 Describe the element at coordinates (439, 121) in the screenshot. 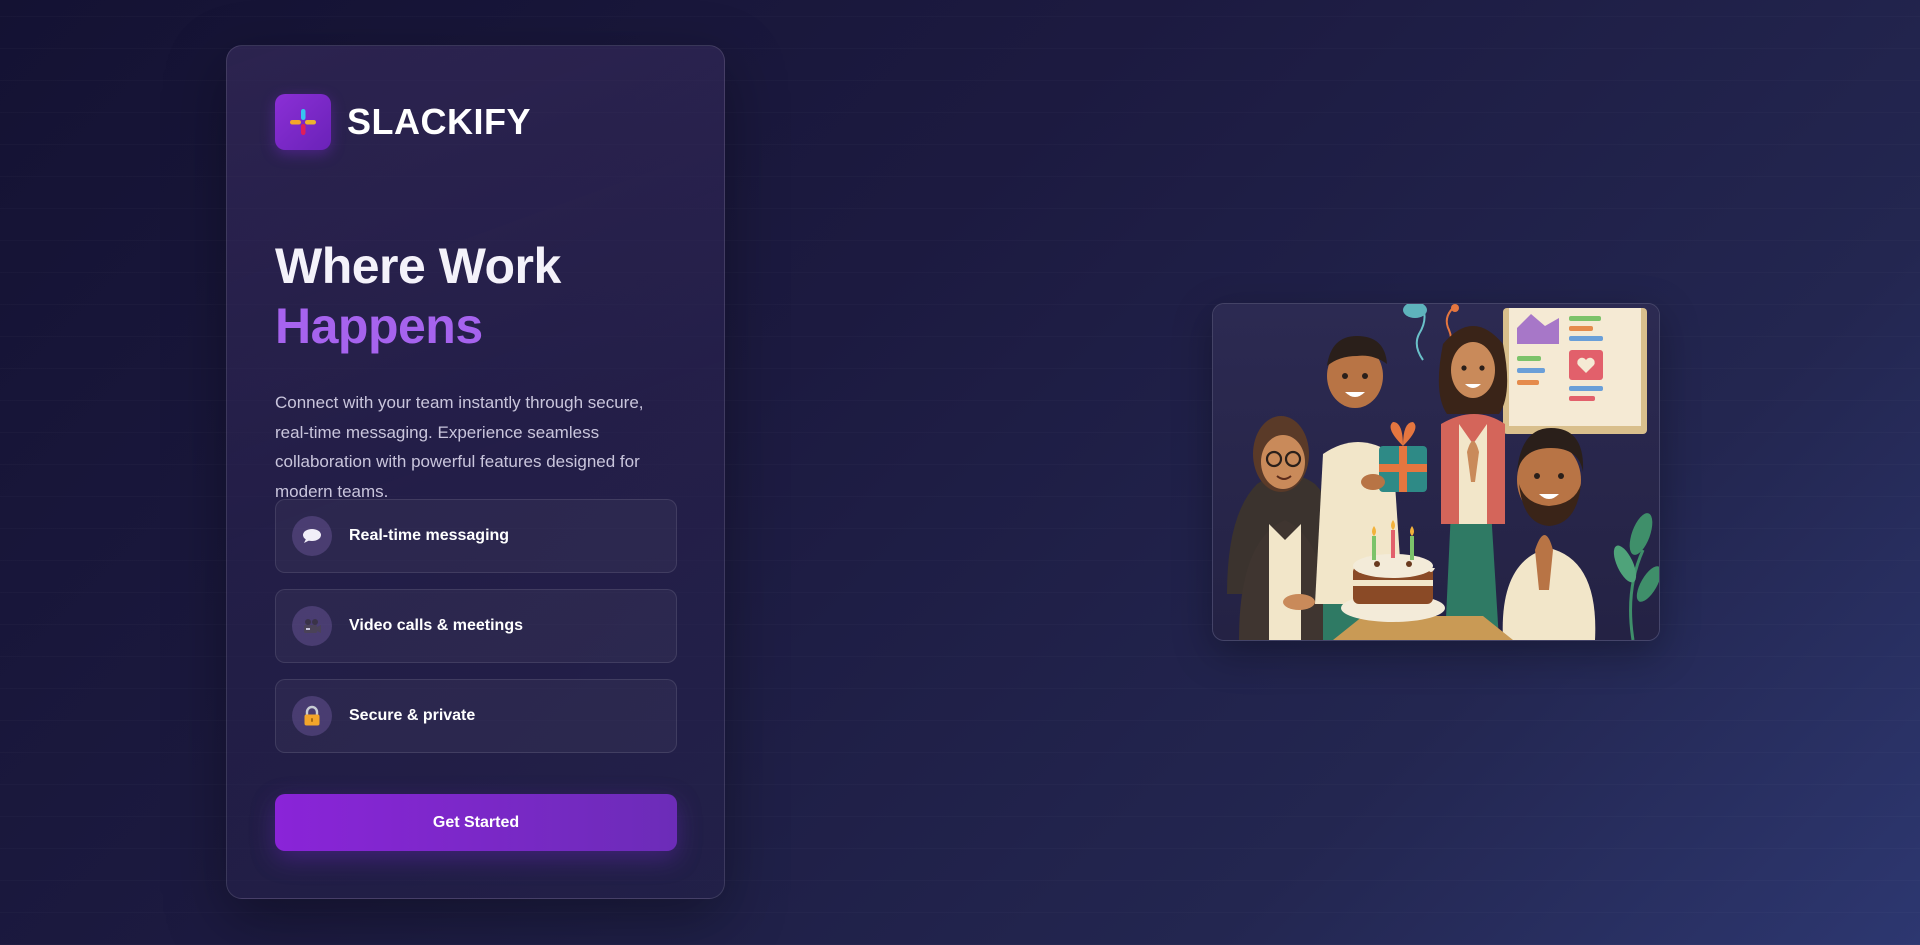

I see `brand-name: SLACKIFY` at that location.